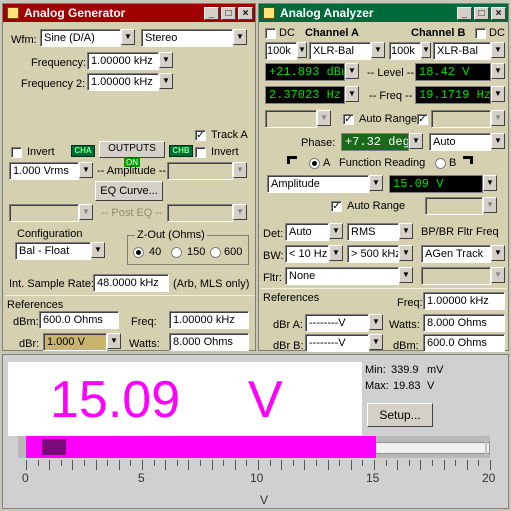  What do you see at coordinates (383, 13) in the screenshot?
I see `analyzer-titlebar: Analog Analyzer _ □ ×` at bounding box center [383, 13].